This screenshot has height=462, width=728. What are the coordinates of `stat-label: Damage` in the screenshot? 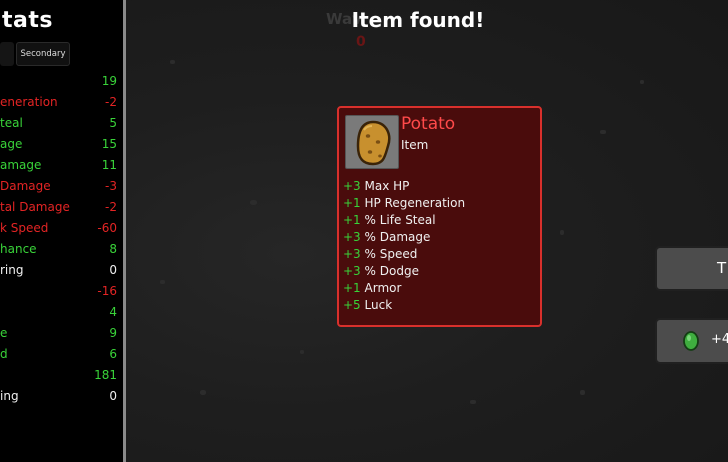 It's located at (25, 186).